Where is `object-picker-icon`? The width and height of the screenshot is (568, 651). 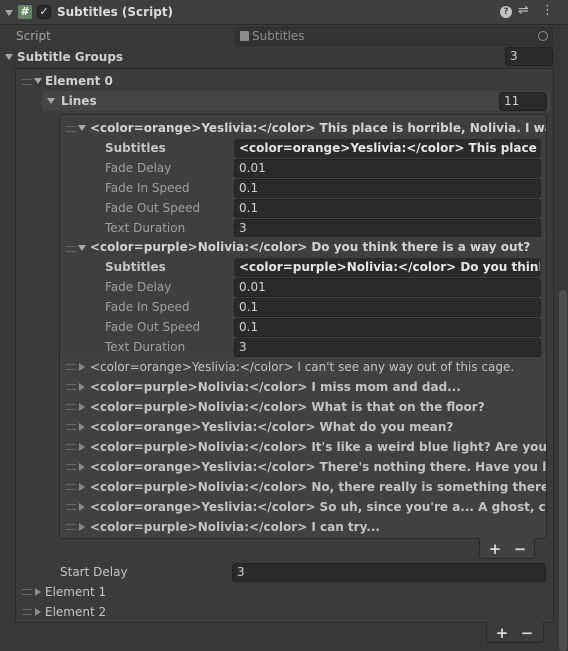 object-picker-icon is located at coordinates (543, 36).